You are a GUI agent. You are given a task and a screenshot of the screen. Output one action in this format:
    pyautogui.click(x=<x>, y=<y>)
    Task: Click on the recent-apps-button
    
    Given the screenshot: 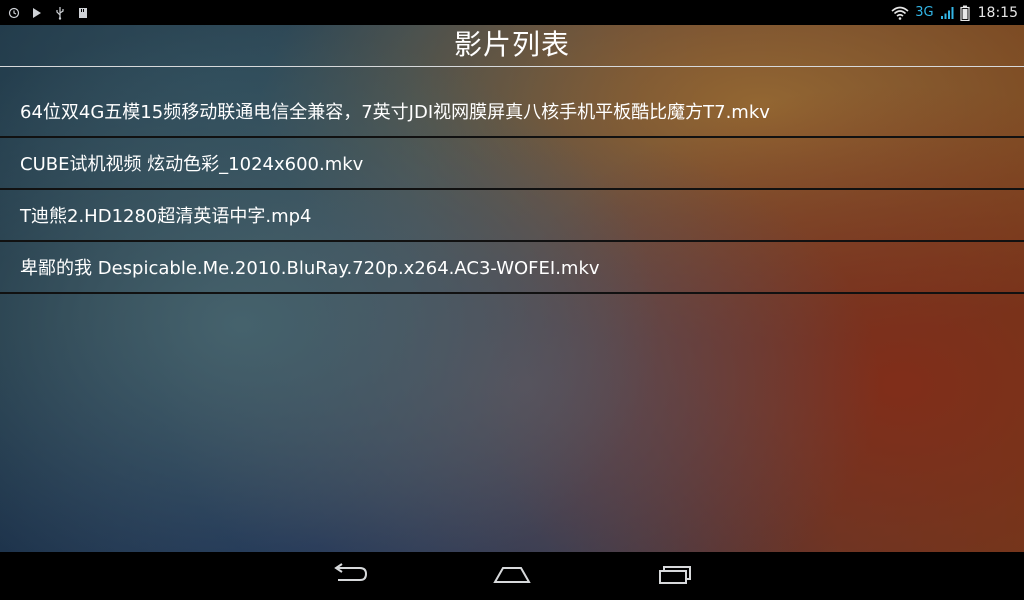 What is the action you would take?
    pyautogui.click(x=674, y=576)
    